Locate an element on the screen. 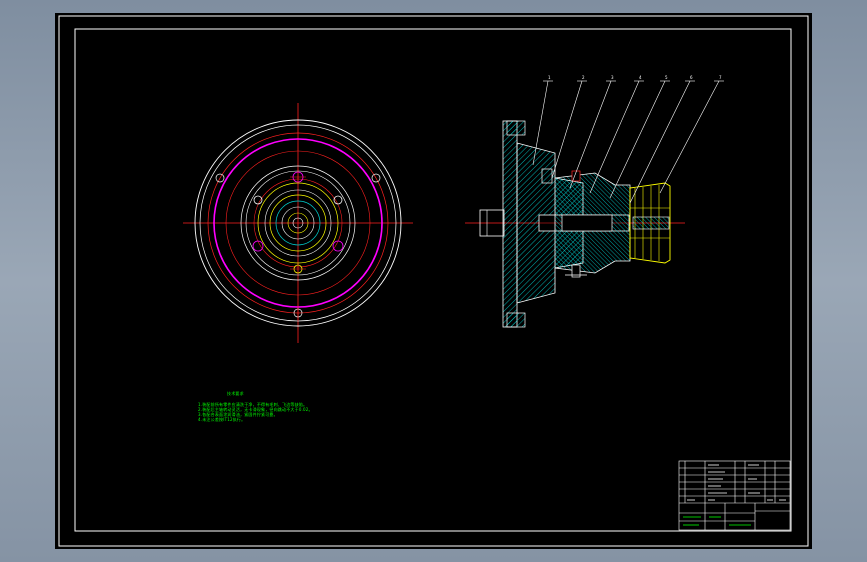  notes-line-4: 4.未注公差按IT12执行。 is located at coordinates (222, 419).